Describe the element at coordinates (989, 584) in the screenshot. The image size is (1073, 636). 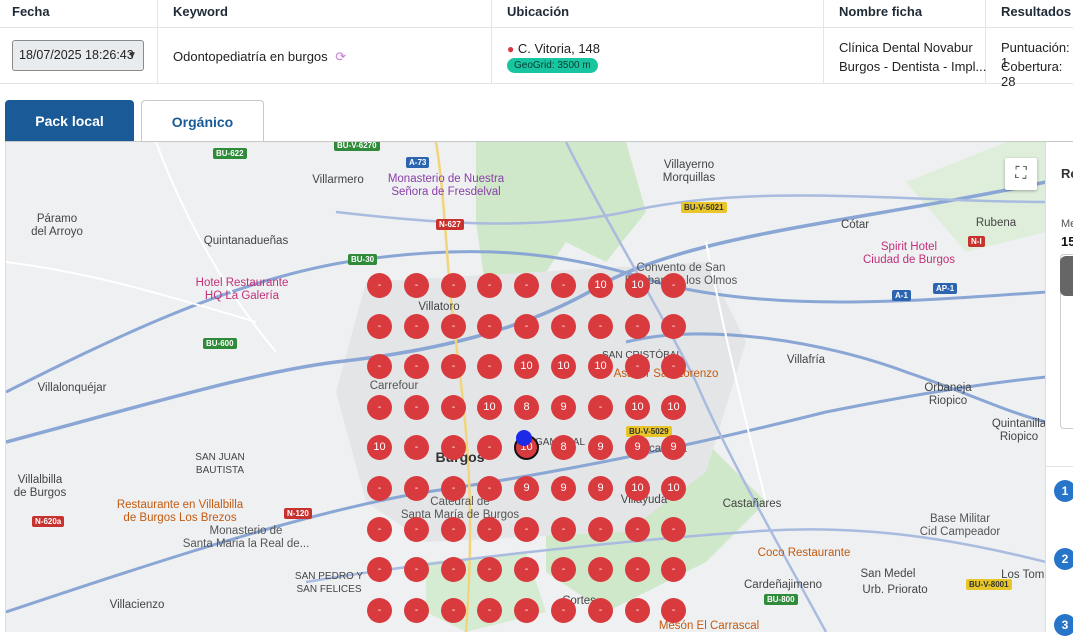
I see `road-shield: BU-V-8001` at that location.